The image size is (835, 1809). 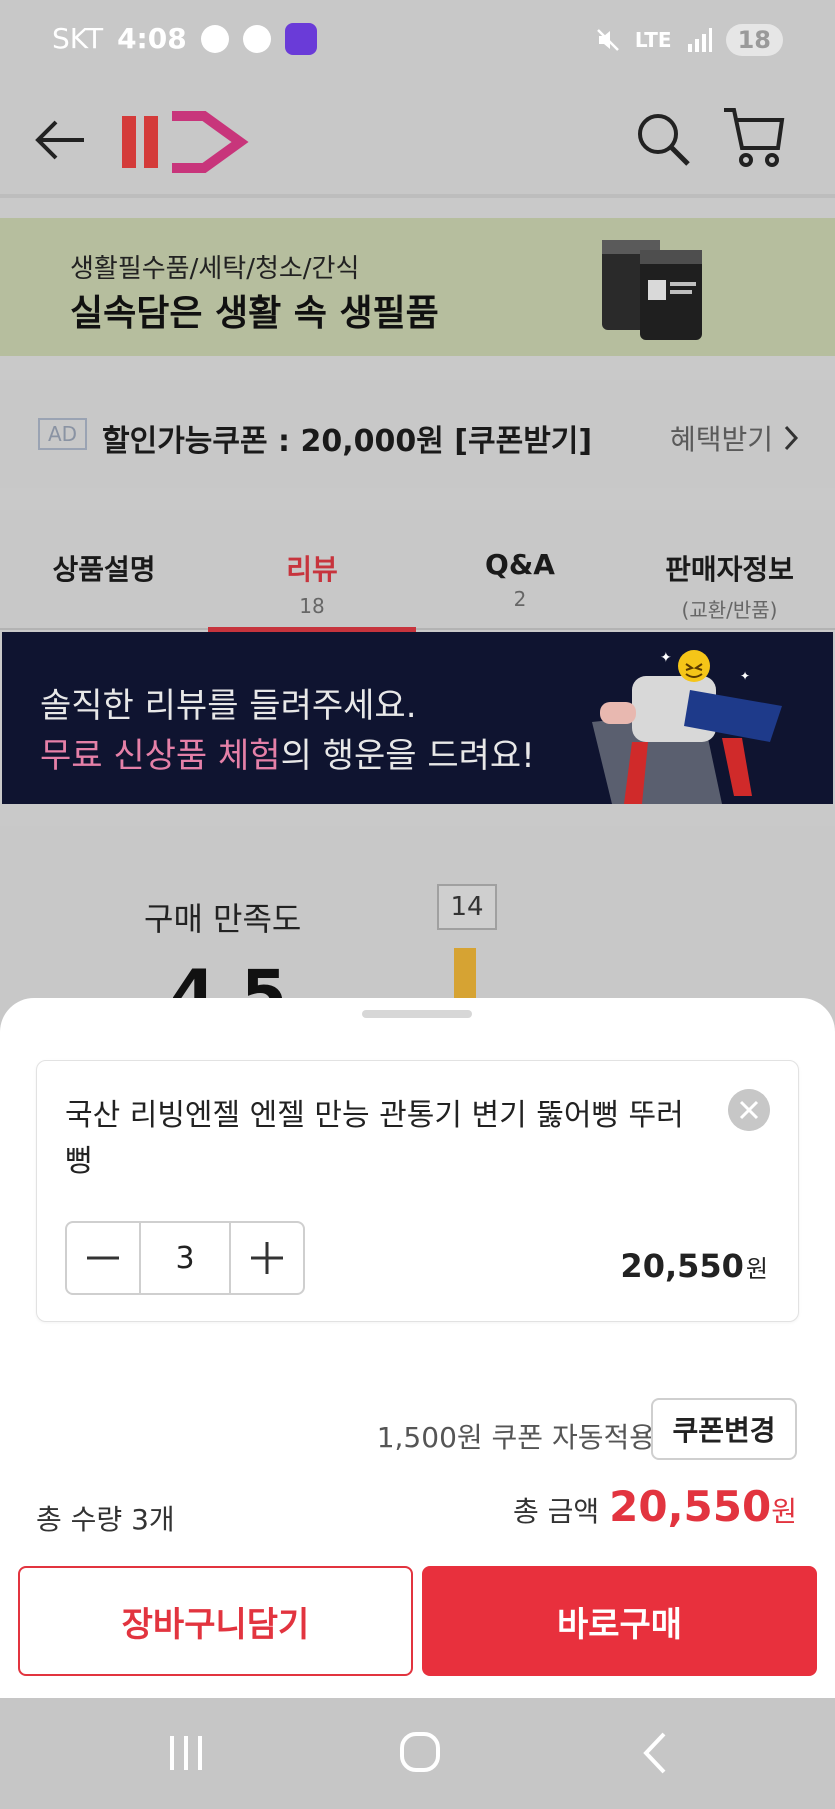 What do you see at coordinates (78, 38) in the screenshot?
I see `carrier-label: SKT` at bounding box center [78, 38].